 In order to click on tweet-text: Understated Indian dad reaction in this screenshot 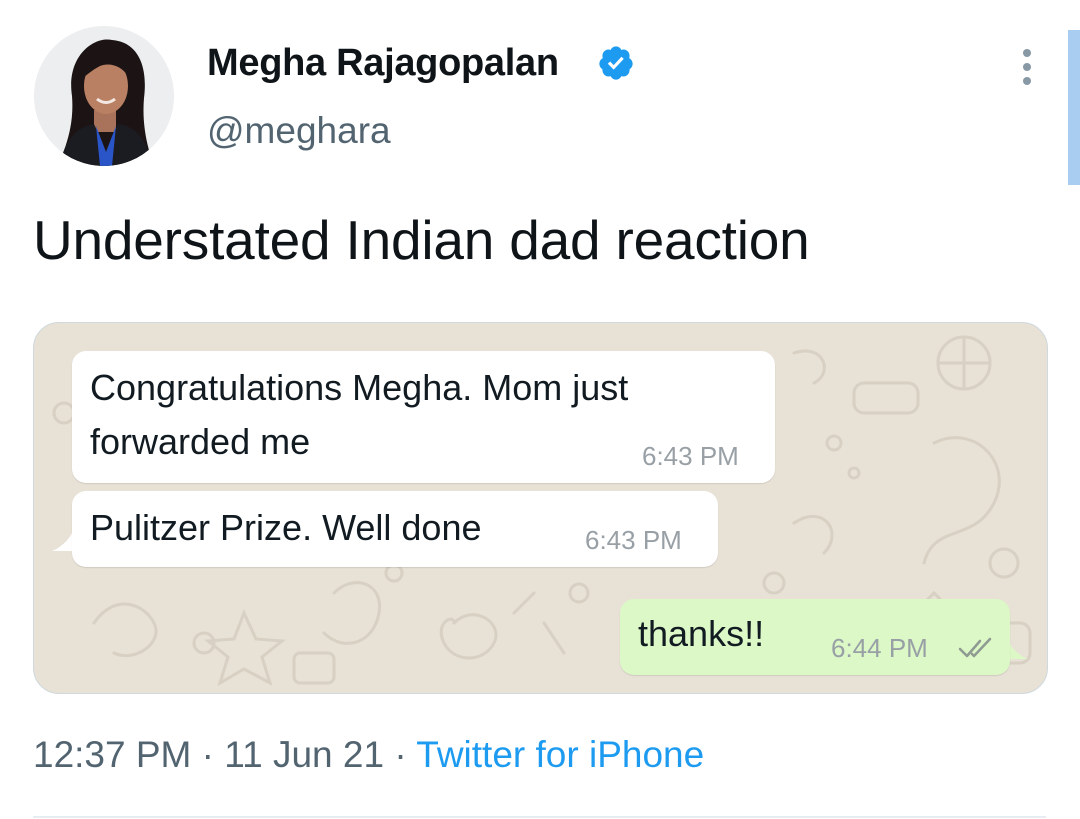, I will do `click(421, 240)`.